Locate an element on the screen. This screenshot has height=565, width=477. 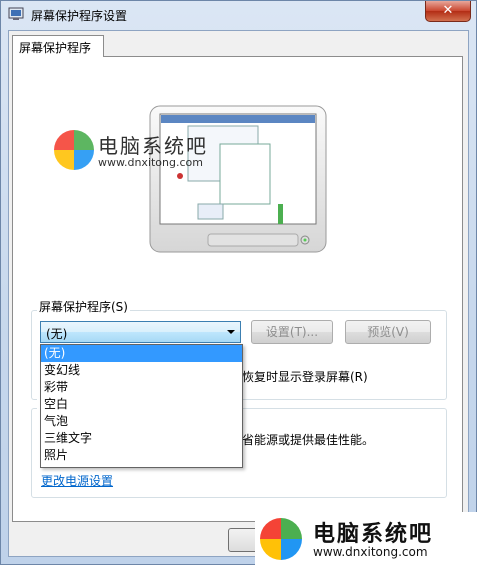
power-description: 省能源或提供最佳性能。 is located at coordinates (308, 440).